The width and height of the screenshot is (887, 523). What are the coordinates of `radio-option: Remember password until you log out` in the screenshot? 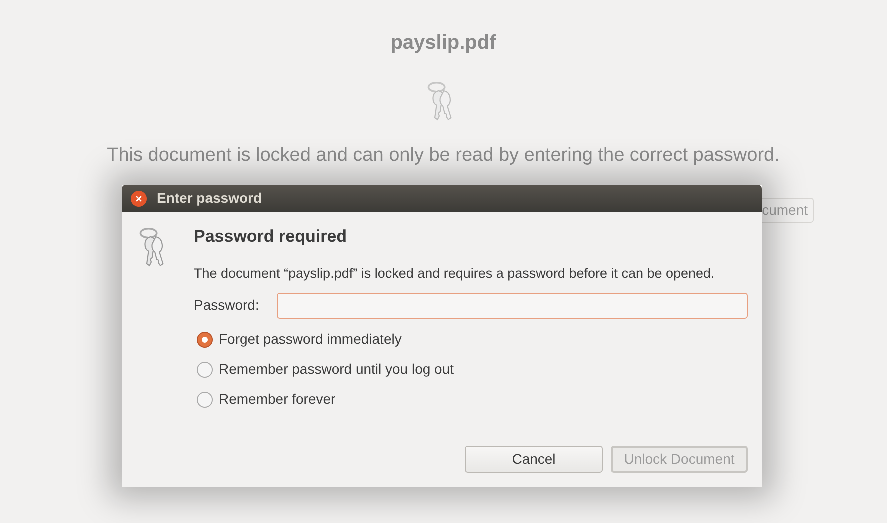 It's located at (325, 369).